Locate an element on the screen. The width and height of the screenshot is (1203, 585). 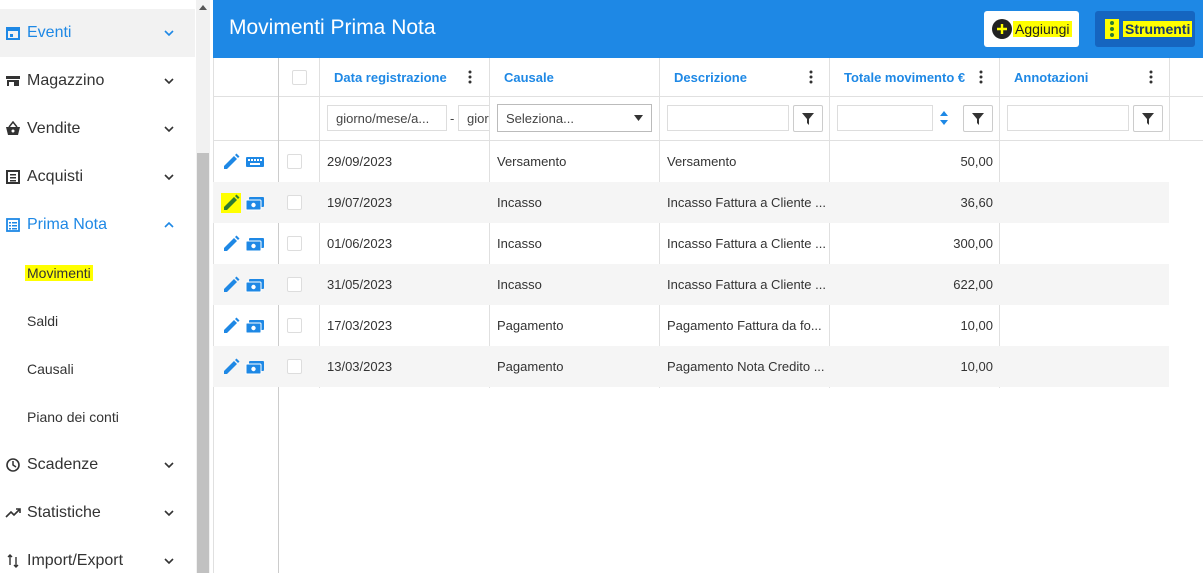
chevron-up-icon is located at coordinates (169, 224).